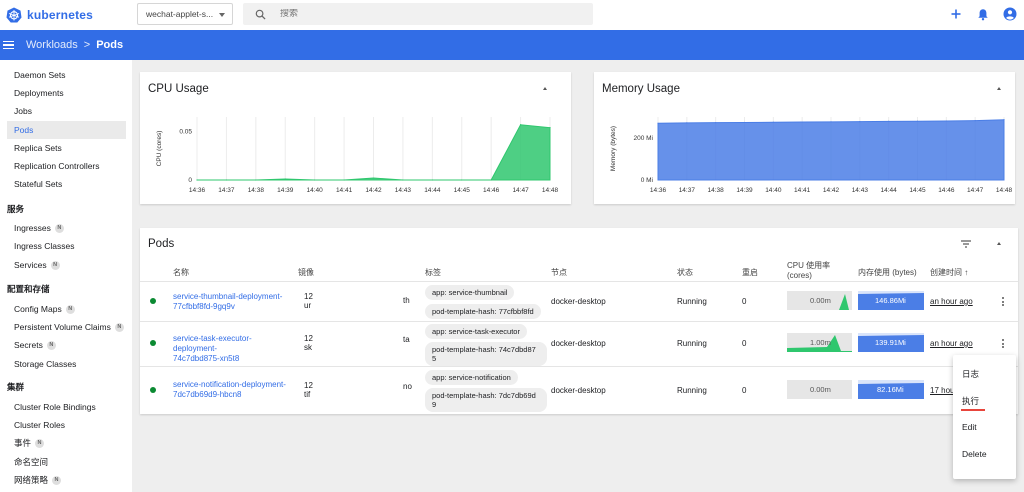 Image resolution: width=1024 pixels, height=492 pixels. What do you see at coordinates (430, 14) in the screenshot?
I see `search-input` at bounding box center [430, 14].